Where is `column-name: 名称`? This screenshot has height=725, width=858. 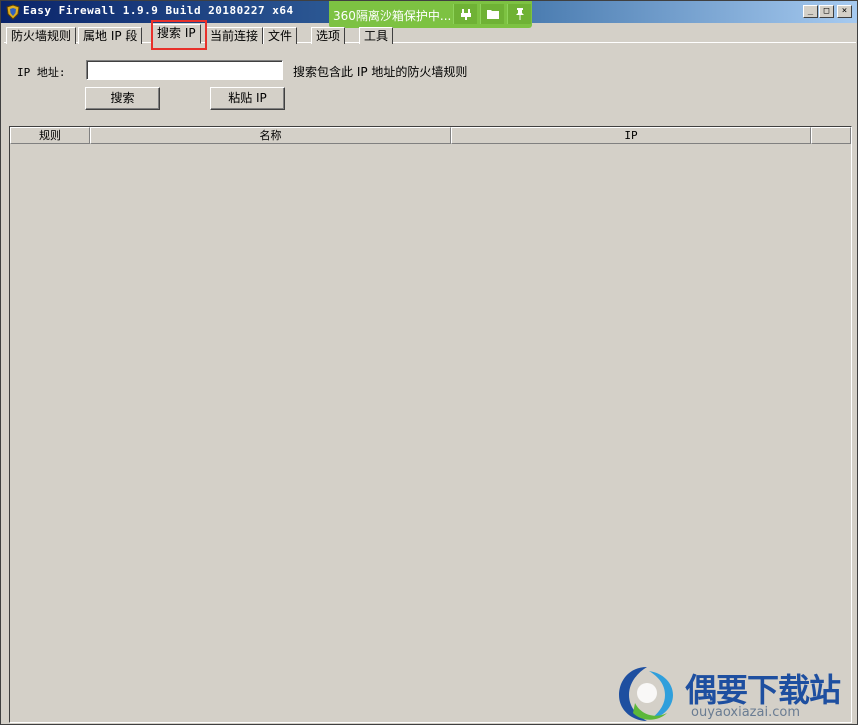
column-name: 名称 is located at coordinates (270, 135).